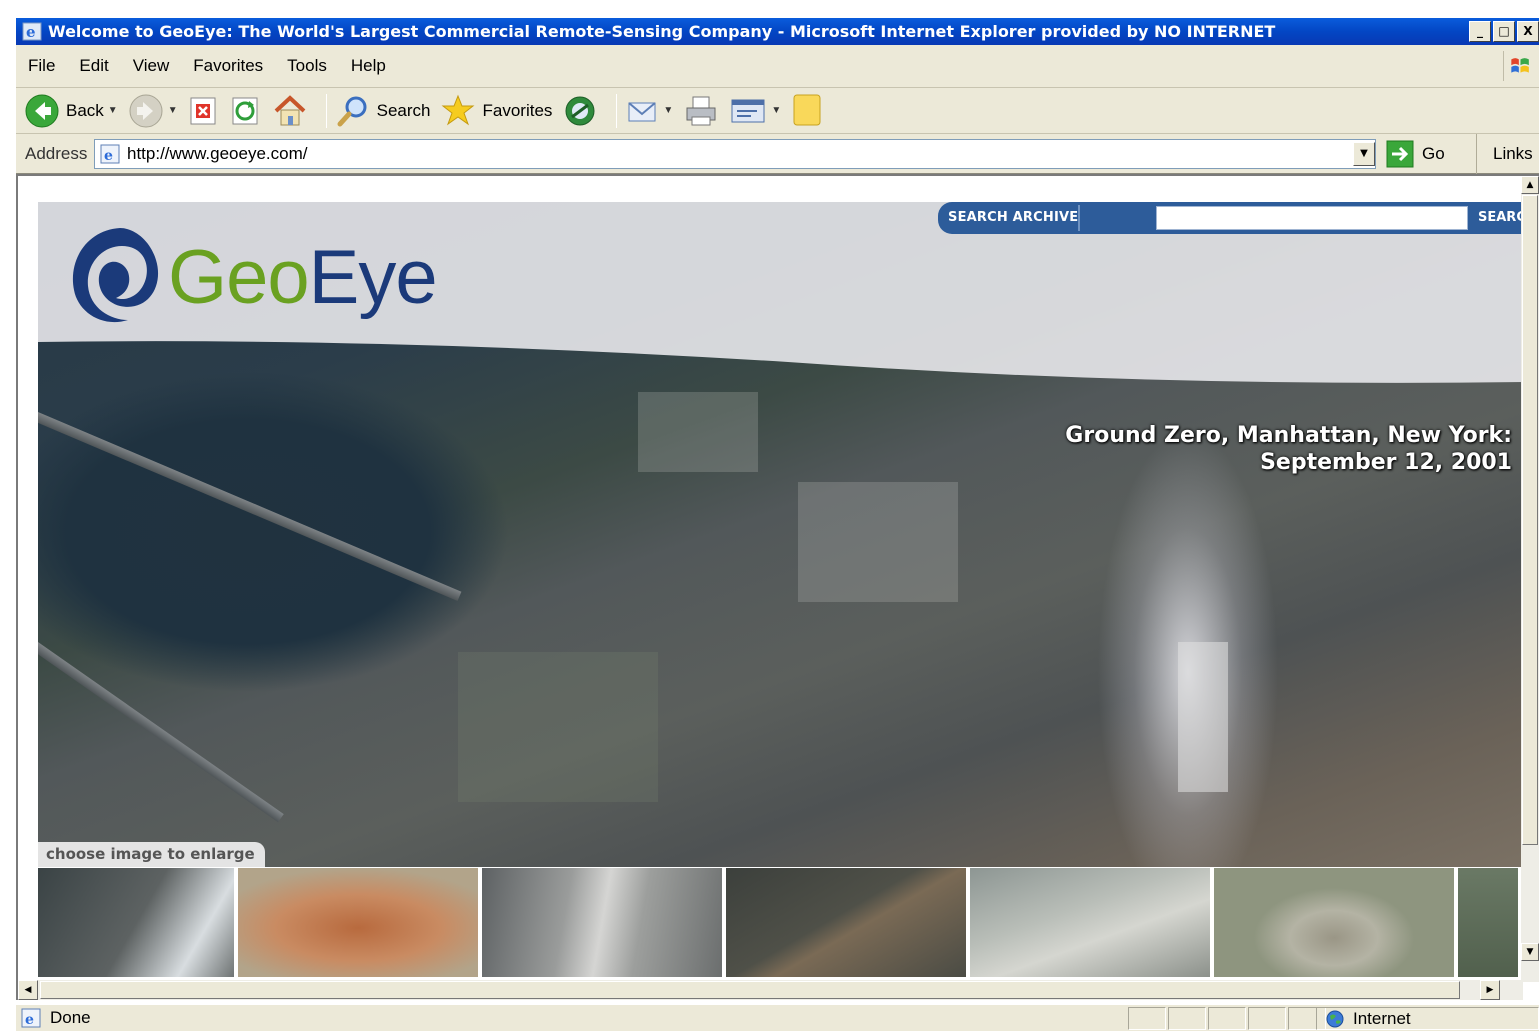 The width and height of the screenshot is (1539, 1031). What do you see at coordinates (1312, 218) in the screenshot?
I see `archive-search-input` at bounding box center [1312, 218].